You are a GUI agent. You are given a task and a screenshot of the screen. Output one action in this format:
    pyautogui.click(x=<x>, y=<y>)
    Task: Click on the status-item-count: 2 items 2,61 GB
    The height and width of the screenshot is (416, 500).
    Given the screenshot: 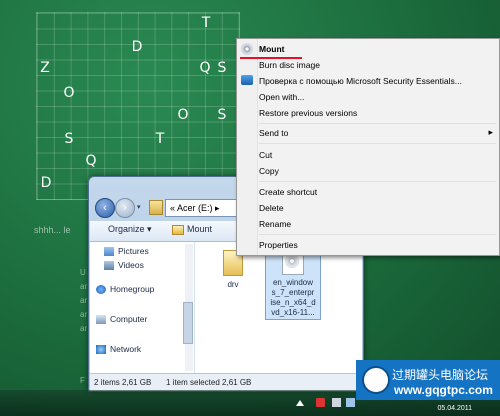 What is the action you would take?
    pyautogui.click(x=123, y=382)
    